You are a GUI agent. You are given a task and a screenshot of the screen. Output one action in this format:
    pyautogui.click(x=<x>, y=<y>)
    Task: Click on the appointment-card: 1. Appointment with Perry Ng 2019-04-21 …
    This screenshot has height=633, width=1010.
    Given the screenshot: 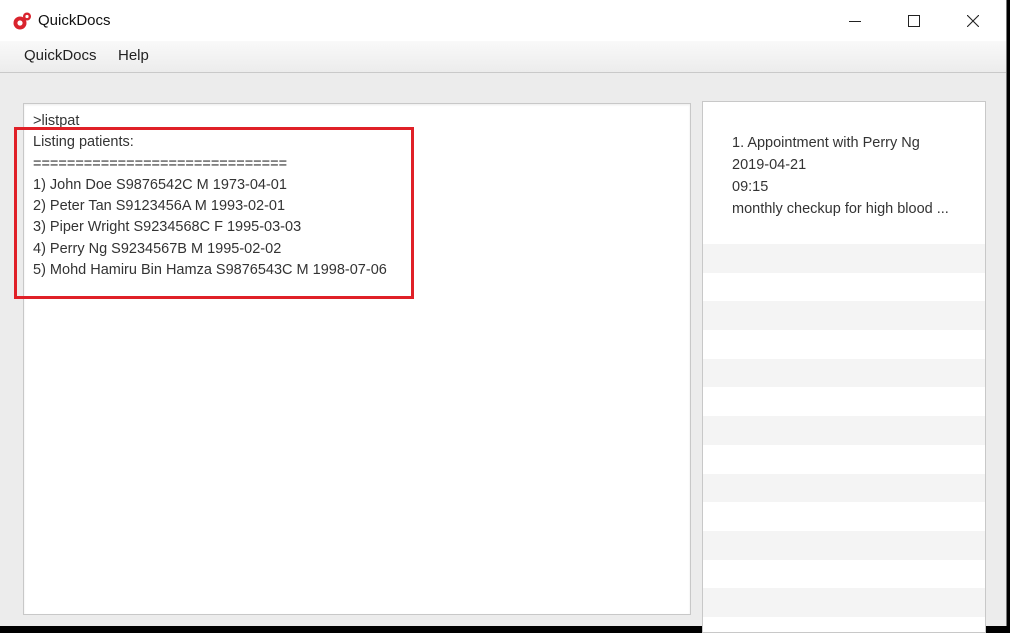 What is the action you would take?
    pyautogui.click(x=844, y=173)
    